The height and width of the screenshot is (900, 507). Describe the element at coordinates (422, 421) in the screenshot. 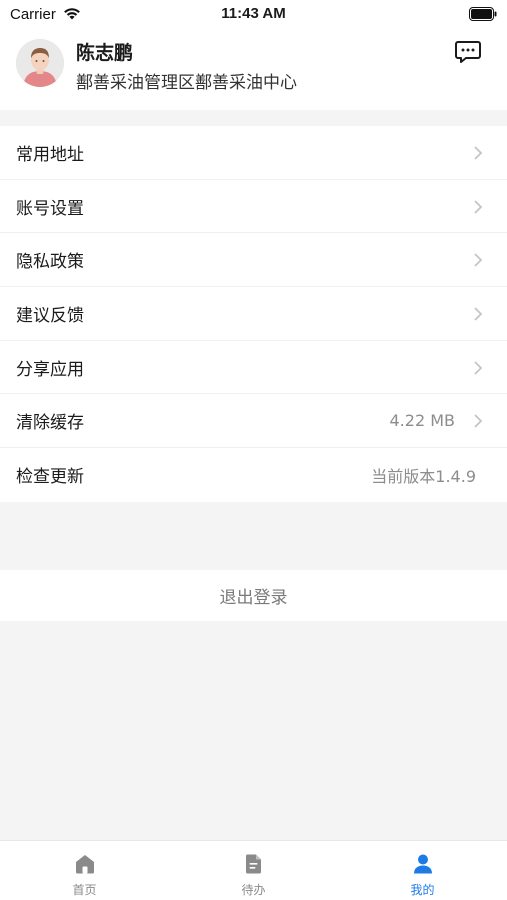

I see `cache-size-value: 4.22 MB` at that location.